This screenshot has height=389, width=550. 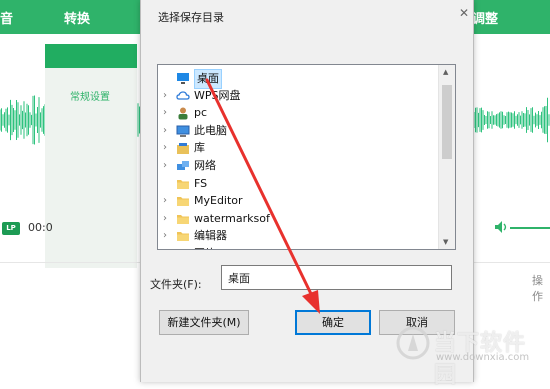 I want to click on watermark: 当下软件园 www.downxia.com, so click(x=471, y=355).